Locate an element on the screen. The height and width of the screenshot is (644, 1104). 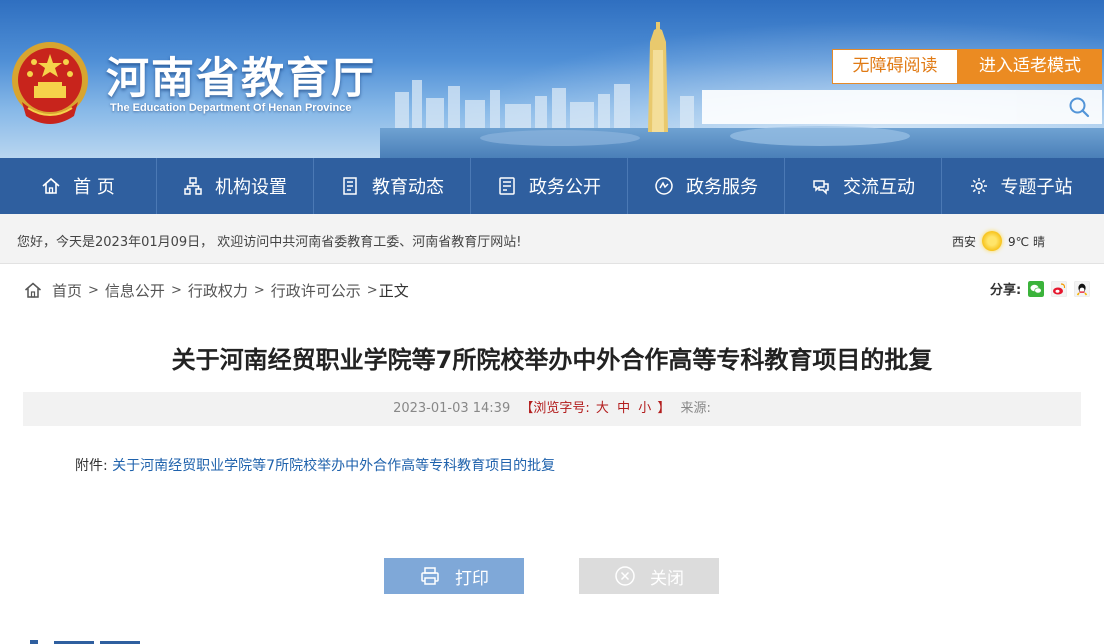
nav-item-label: 交流互动 is located at coordinates (879, 187).